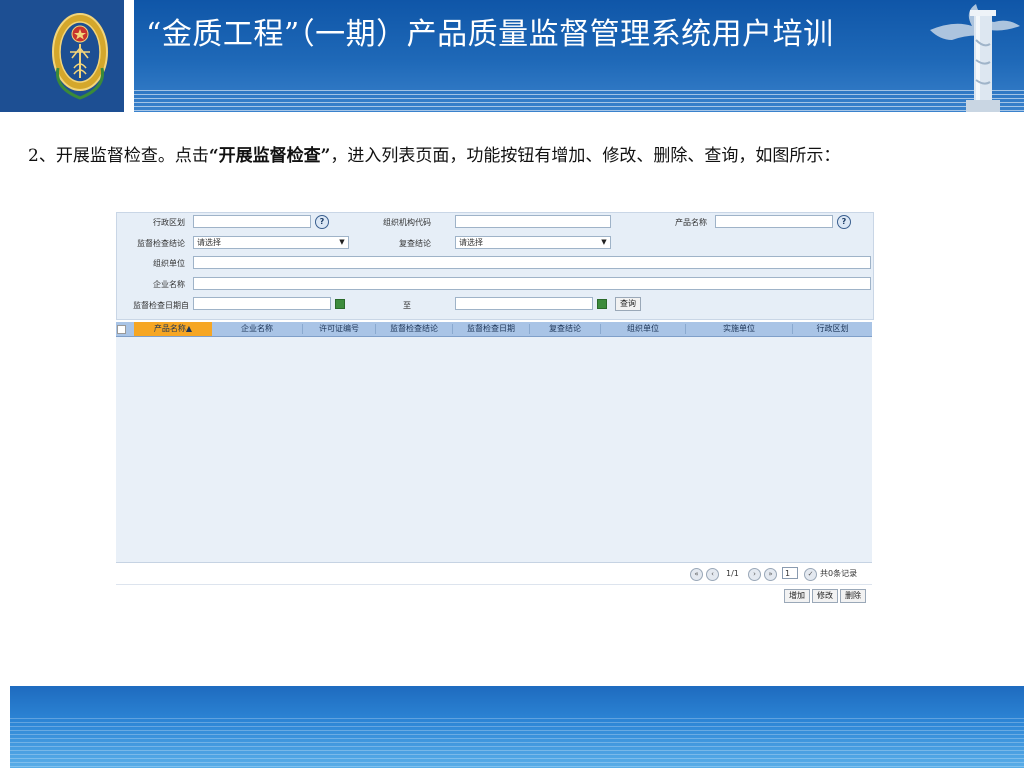  Describe the element at coordinates (533, 221) in the screenshot. I see `org-code-input` at that location.